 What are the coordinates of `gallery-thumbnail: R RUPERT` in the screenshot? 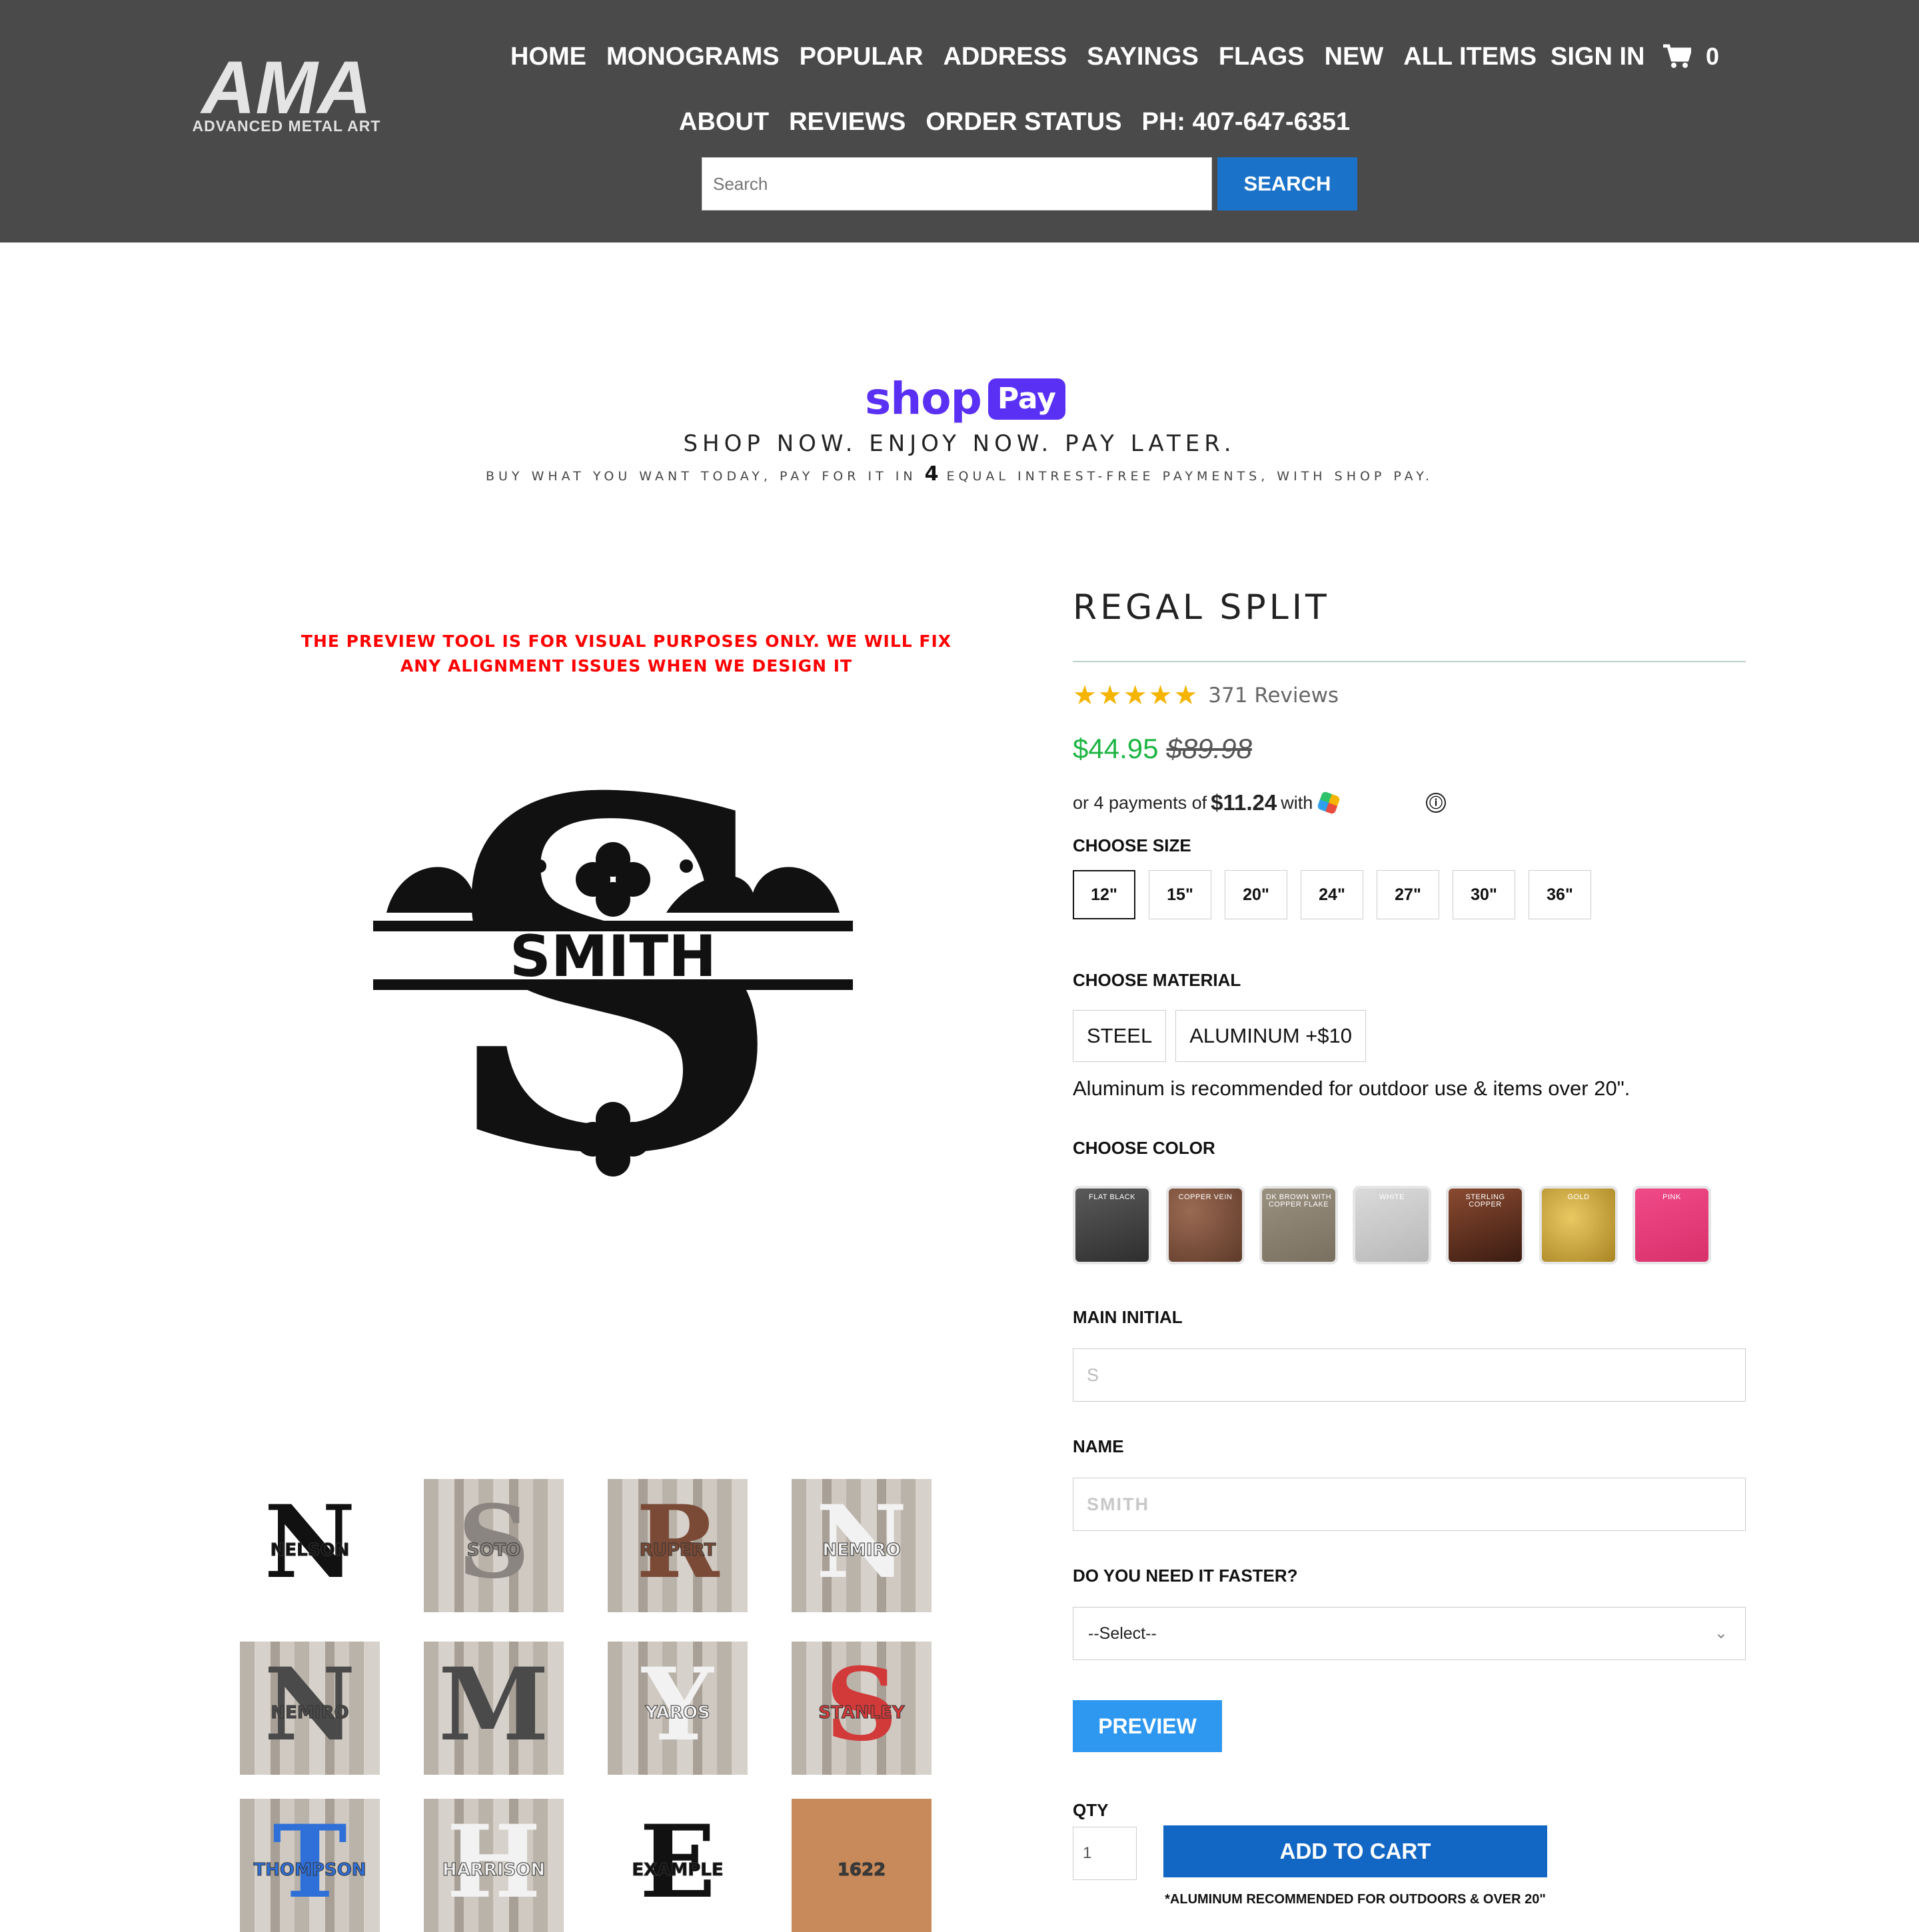 It's located at (678, 1545).